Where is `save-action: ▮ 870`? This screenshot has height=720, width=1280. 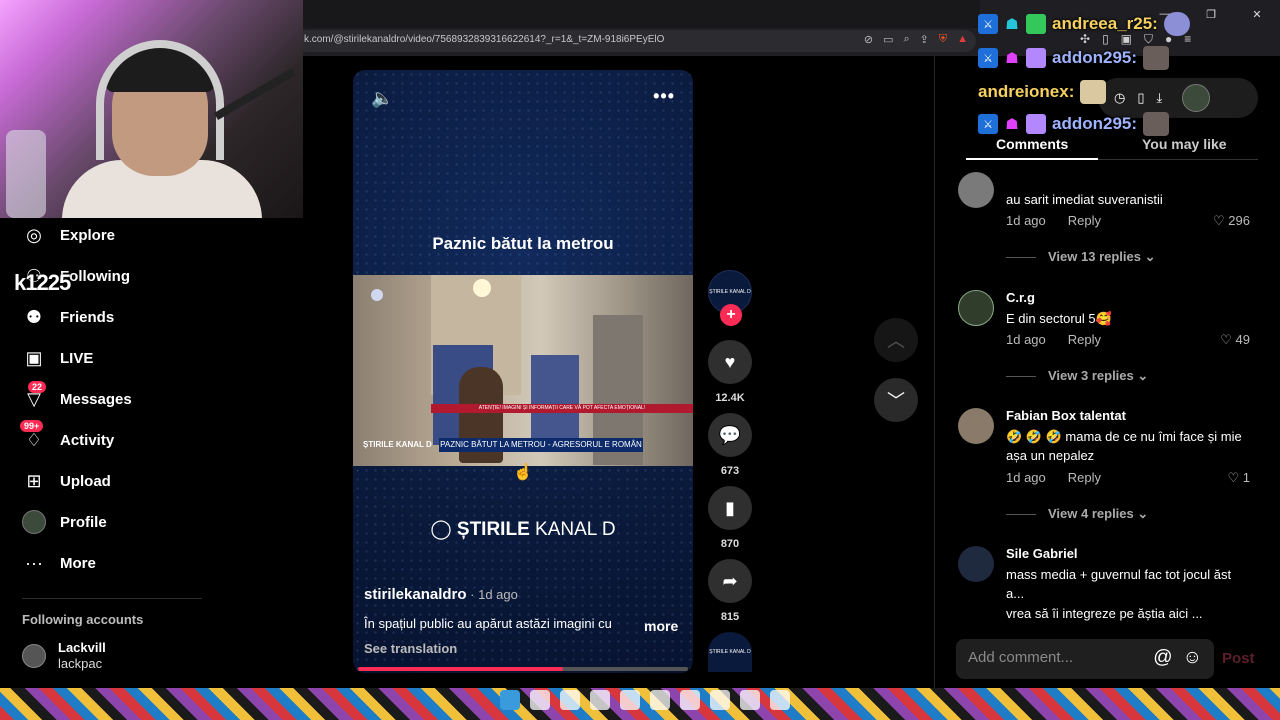
save-action: ▮ 870 is located at coordinates (730, 518).